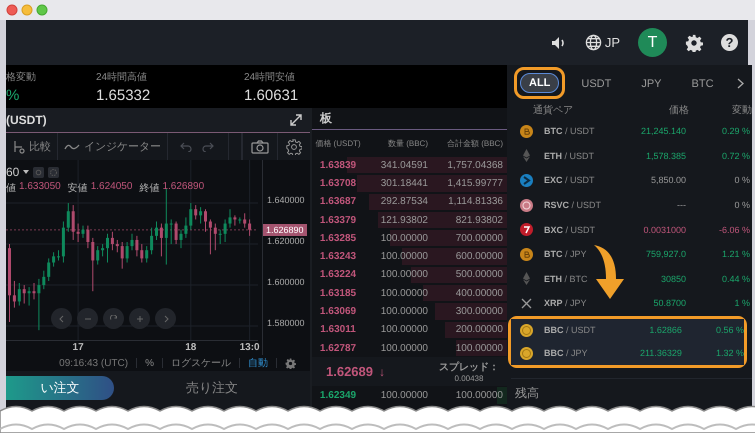 Image resolution: width=755 pixels, height=433 pixels. What do you see at coordinates (553, 110) in the screenshot?
I see `column-header: 通貨ペア` at bounding box center [553, 110].